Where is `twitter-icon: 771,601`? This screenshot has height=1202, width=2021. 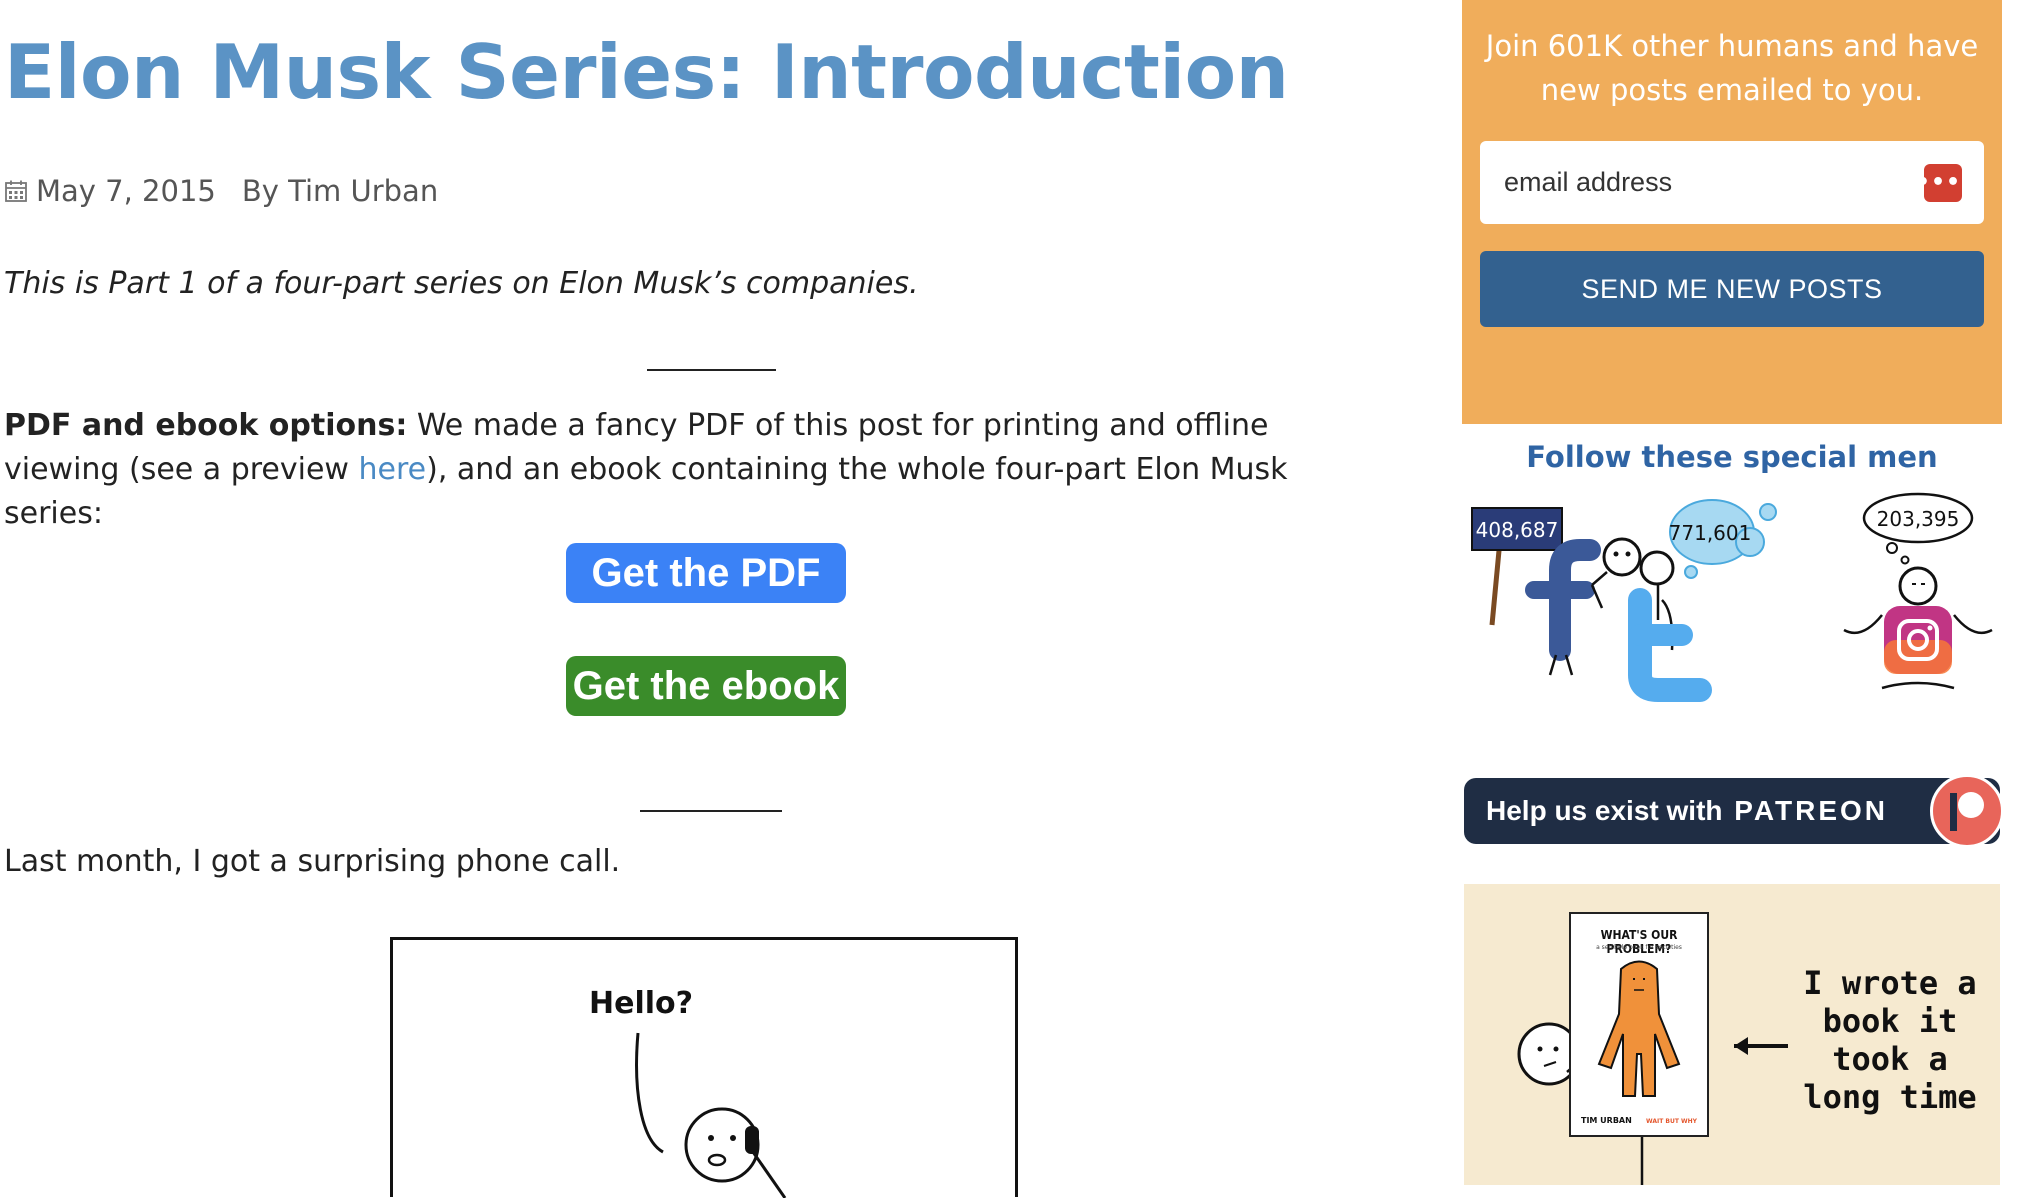
twitter-icon: 771,601 is located at coordinates (1702, 600).